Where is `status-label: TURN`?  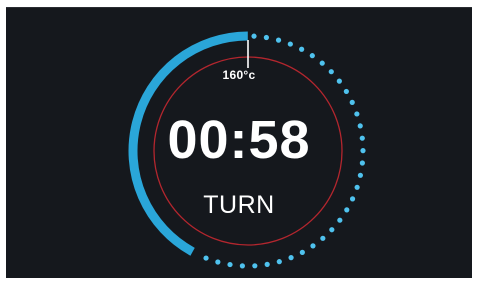 status-label: TURN is located at coordinates (239, 205).